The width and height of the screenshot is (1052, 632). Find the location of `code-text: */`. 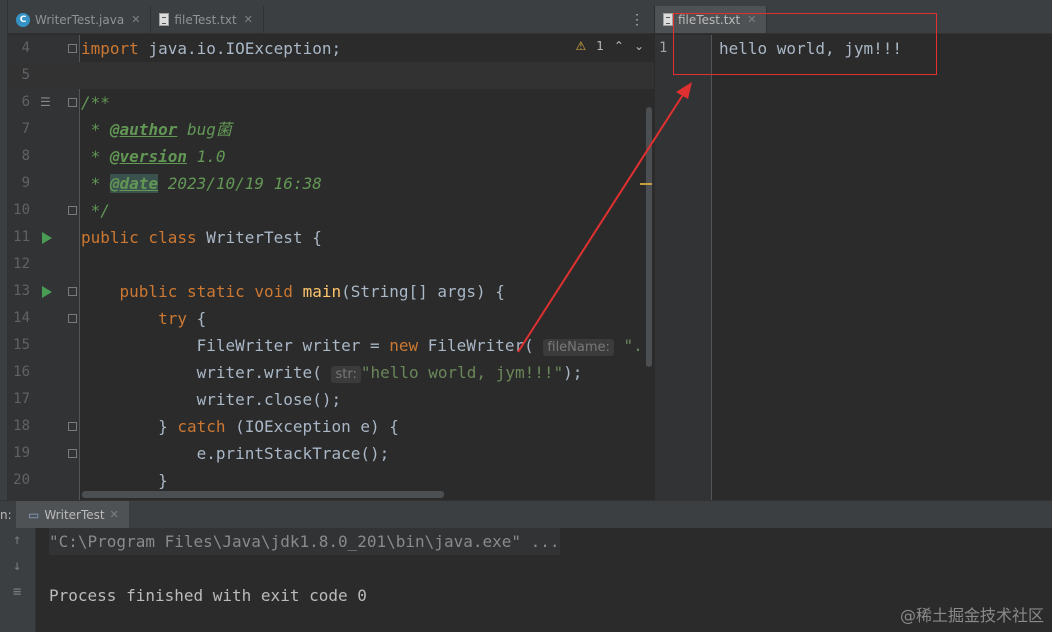

code-text: */ is located at coordinates (95, 210).